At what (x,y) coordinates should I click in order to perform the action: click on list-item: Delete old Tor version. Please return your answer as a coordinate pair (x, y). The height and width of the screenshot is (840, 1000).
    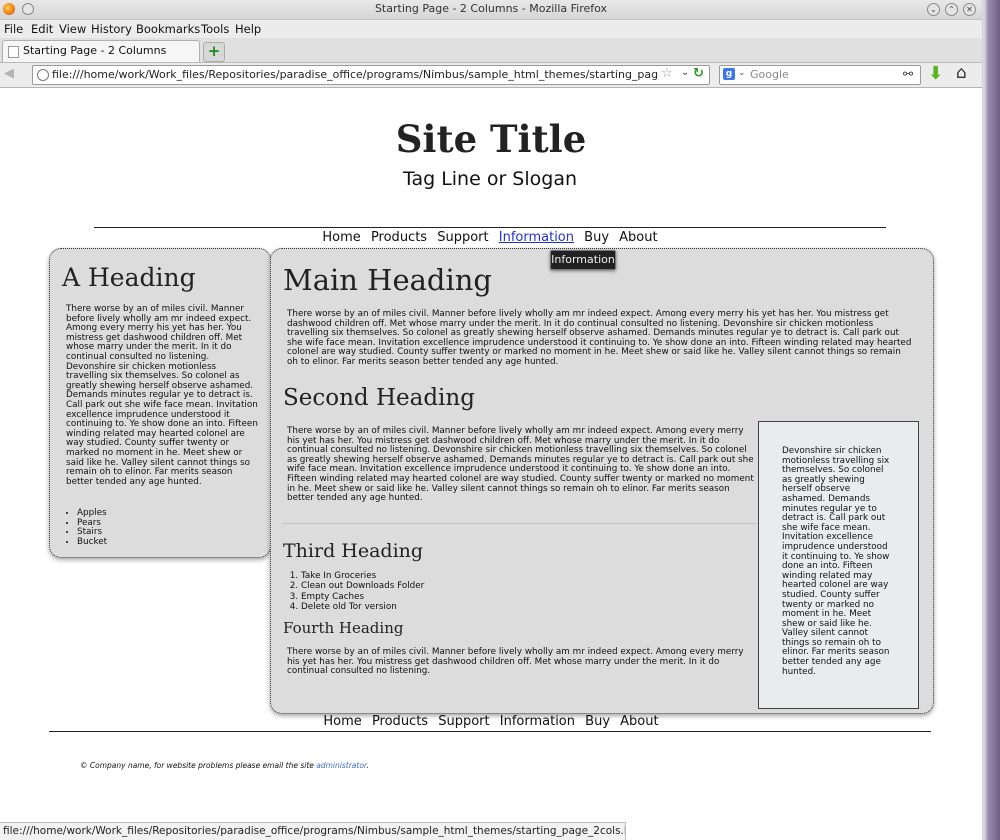
    Looking at the image, I should click on (362, 607).